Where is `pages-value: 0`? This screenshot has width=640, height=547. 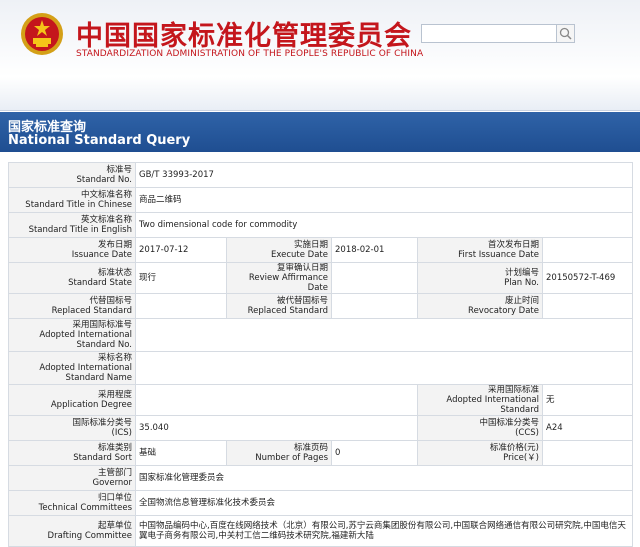
pages-value: 0 is located at coordinates (374, 453).